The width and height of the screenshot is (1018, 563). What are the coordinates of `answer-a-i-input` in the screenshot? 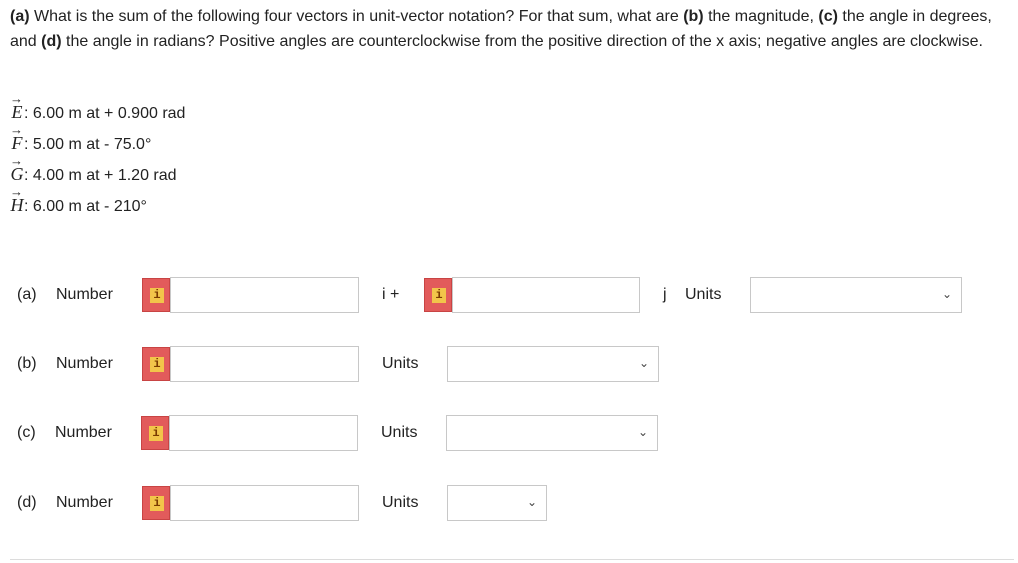 It's located at (264, 295).